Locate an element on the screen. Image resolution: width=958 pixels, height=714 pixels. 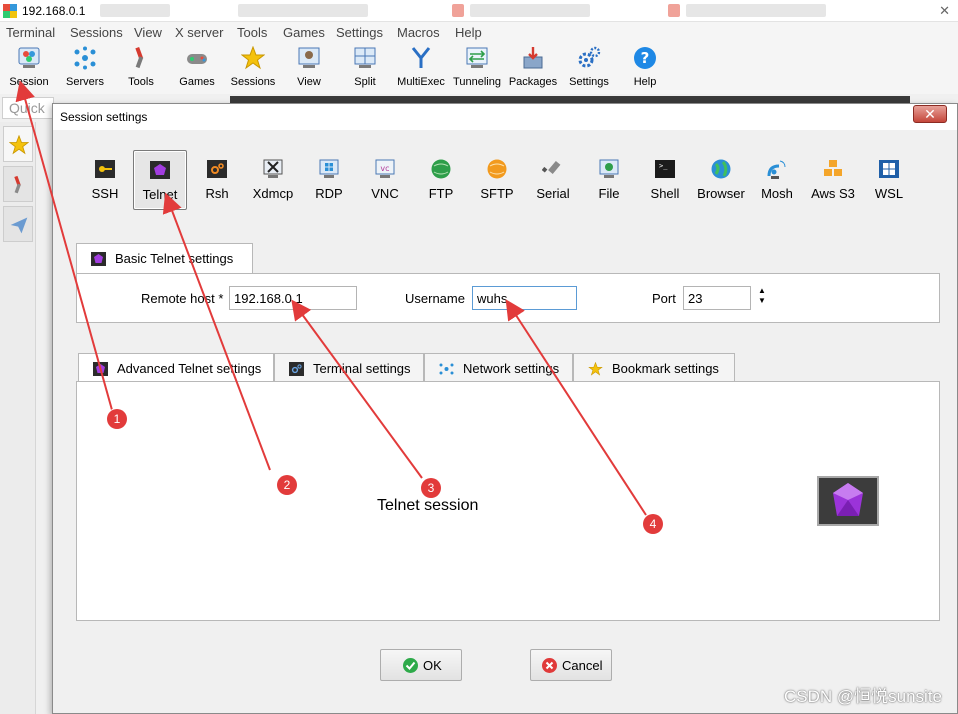
multiexec-icon is located at coordinates (421, 57).